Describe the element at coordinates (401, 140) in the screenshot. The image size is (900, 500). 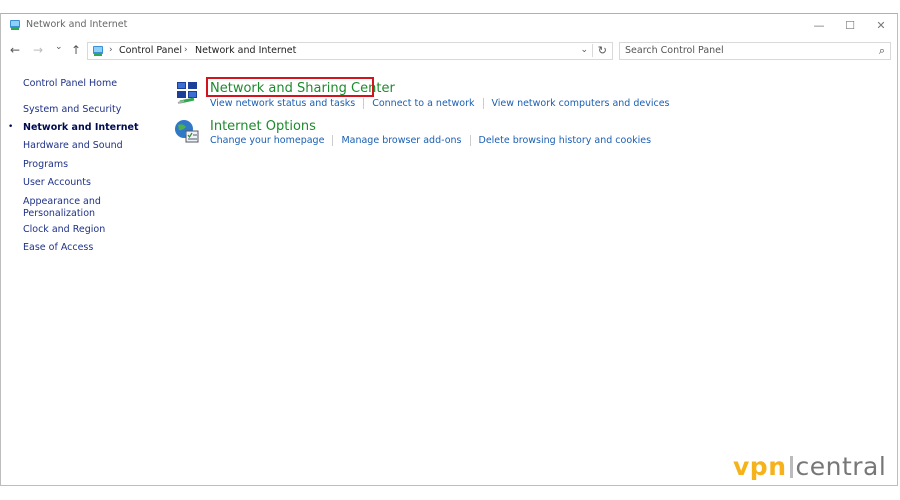
I see `manage-add-ons-link: Manage browser add-ons` at that location.